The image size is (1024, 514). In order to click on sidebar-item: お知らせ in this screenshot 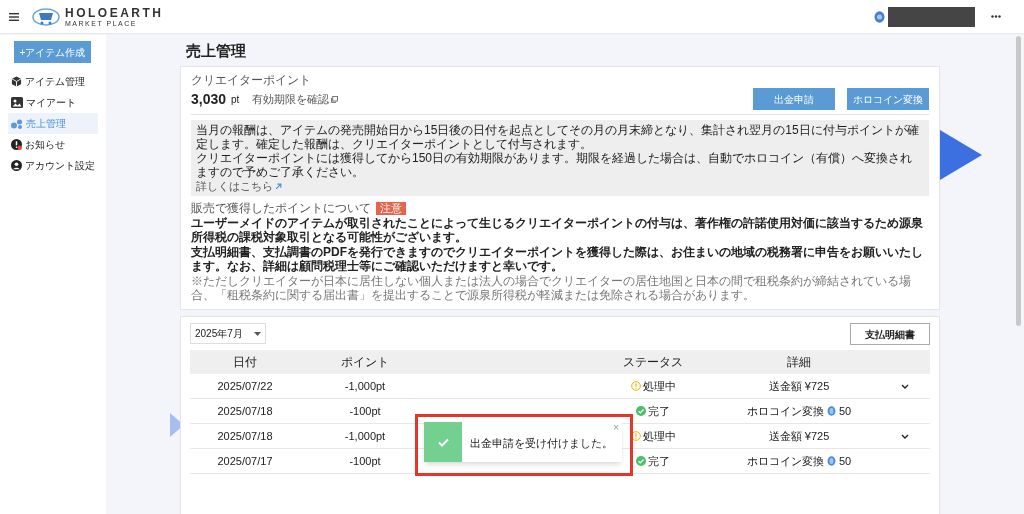, I will do `click(53, 144)`.